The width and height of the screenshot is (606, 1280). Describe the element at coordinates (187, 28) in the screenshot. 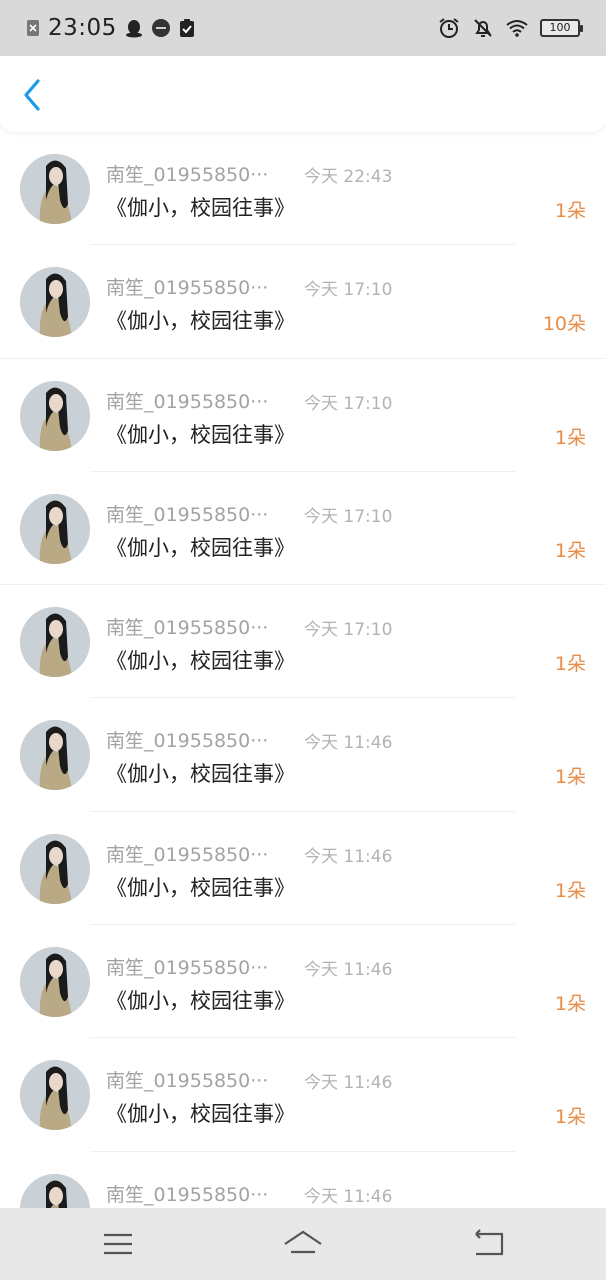

I see `clipboard-check-icon` at that location.